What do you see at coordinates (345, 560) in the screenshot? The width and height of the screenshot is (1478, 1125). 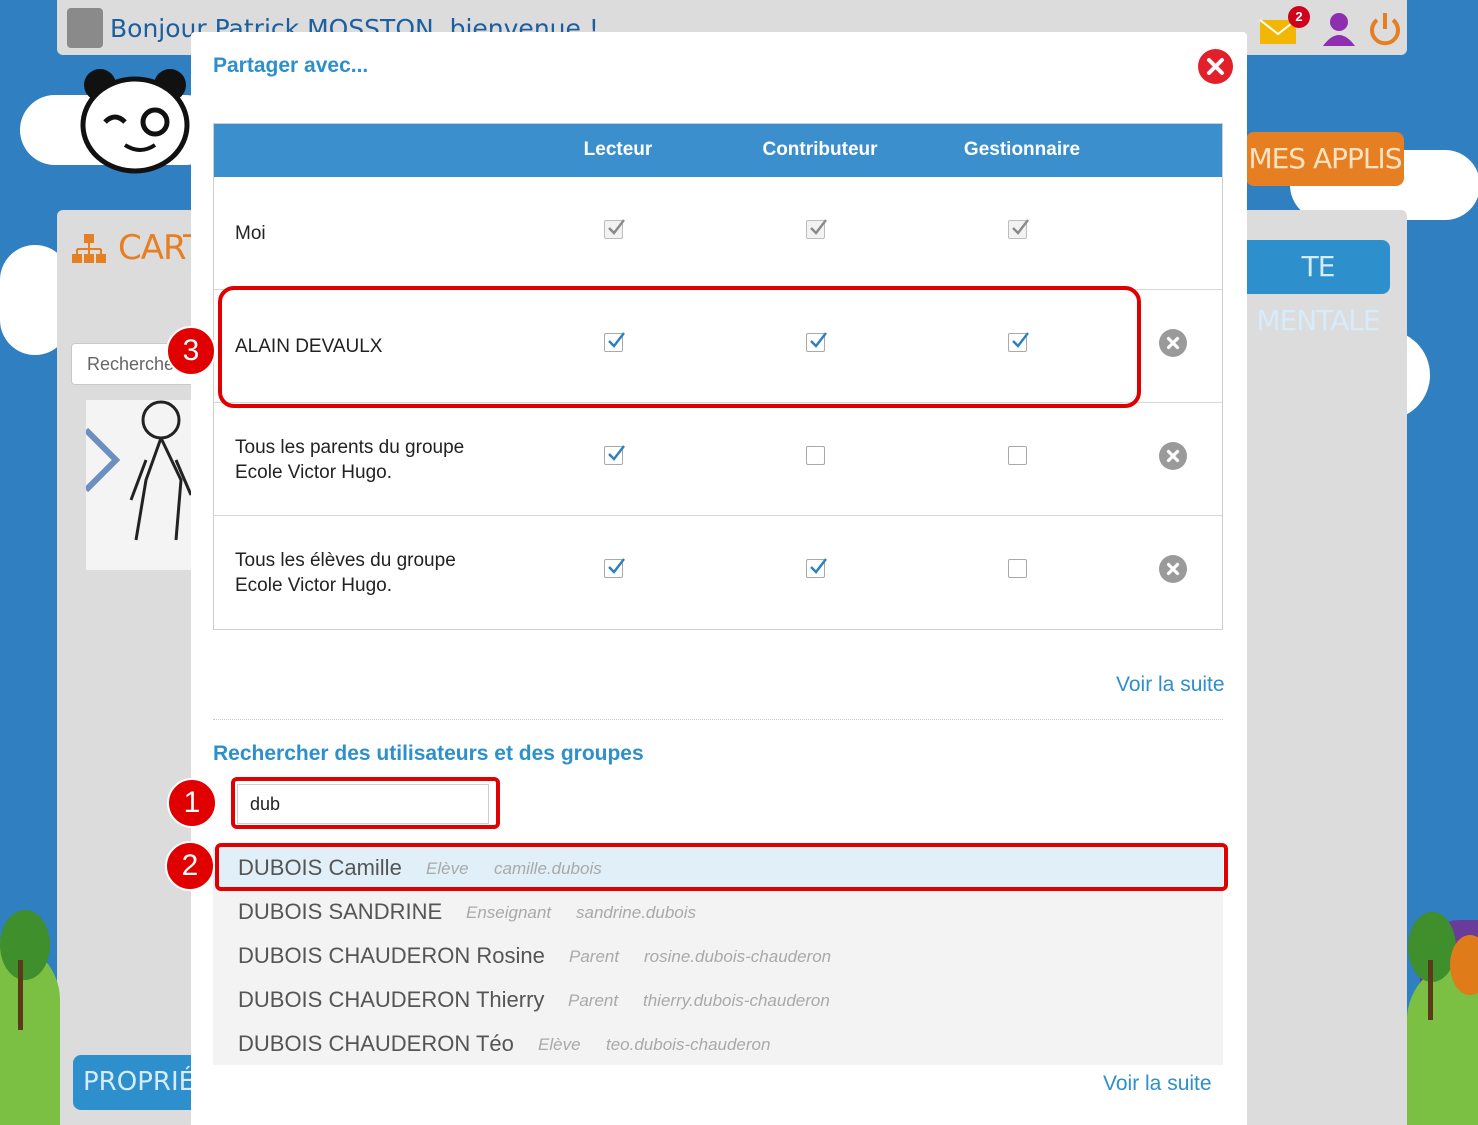 I see `row-name-line1: Tous les élèves du groupe` at bounding box center [345, 560].